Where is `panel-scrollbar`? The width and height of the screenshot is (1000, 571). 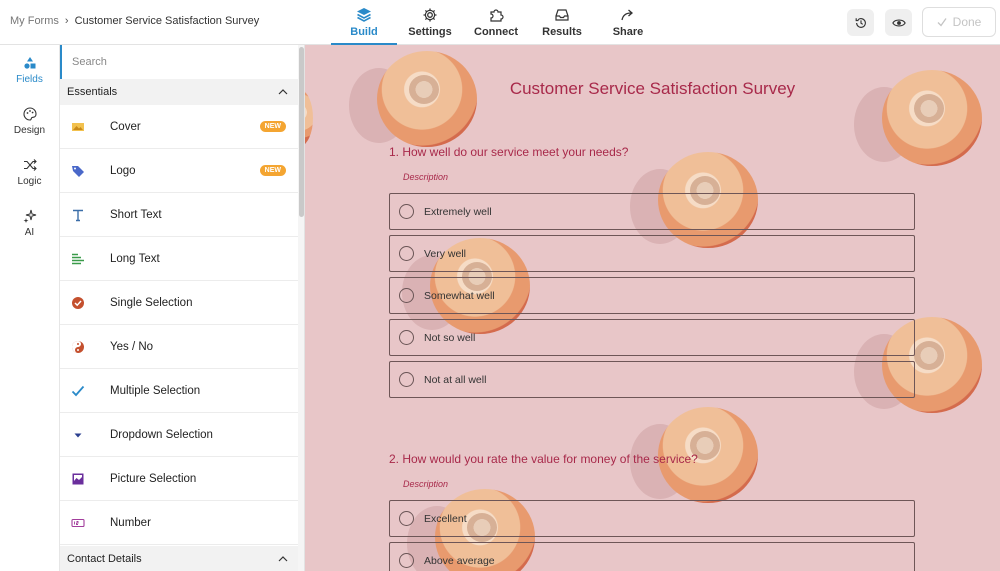
panel-scrollbar is located at coordinates (301, 308).